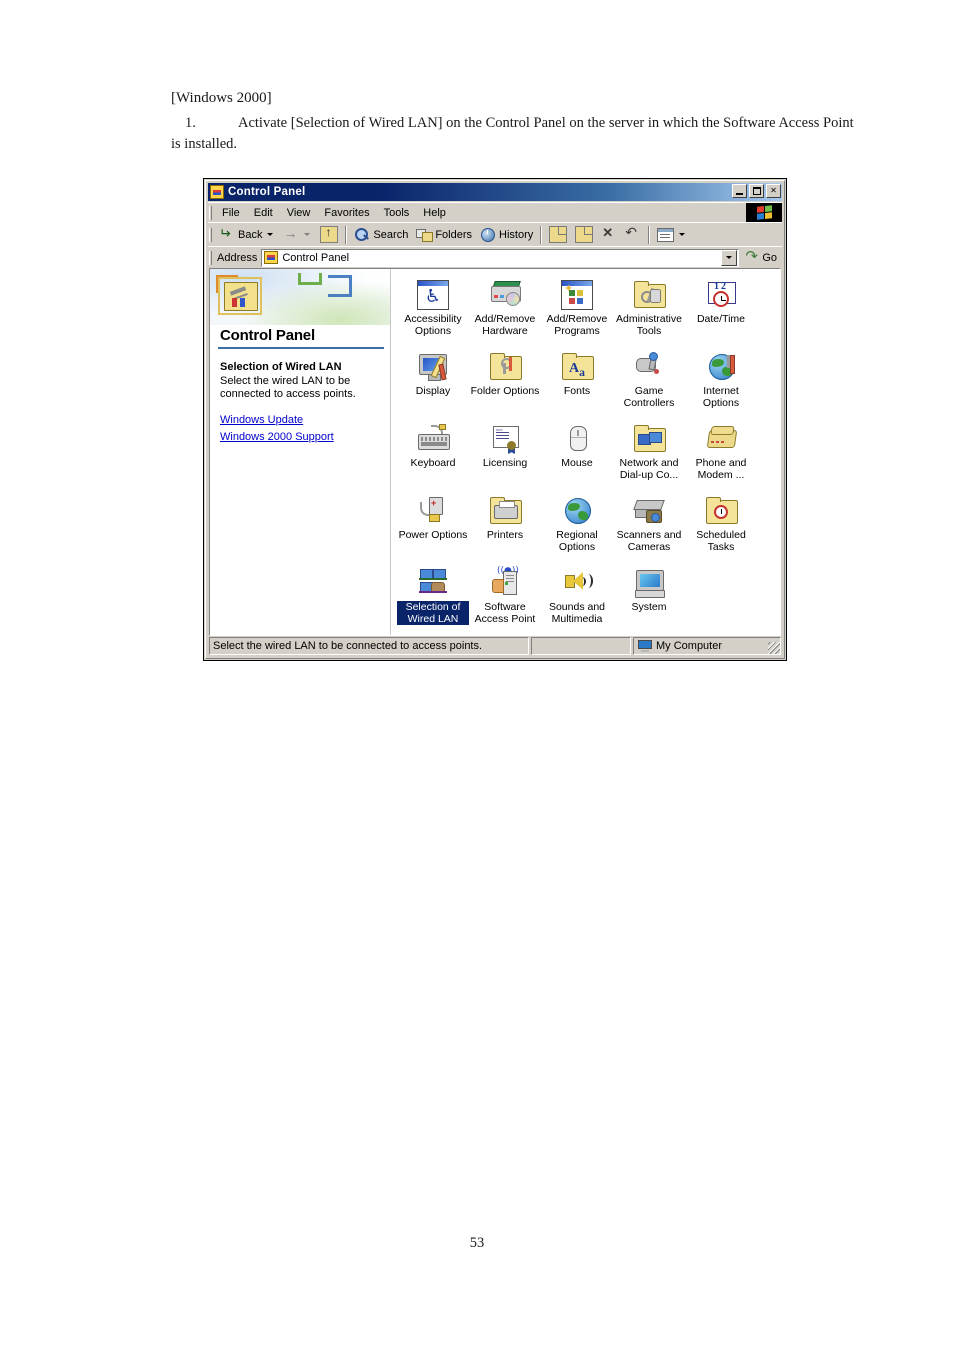 This screenshot has height=1351, width=954. What do you see at coordinates (505, 463) in the screenshot?
I see `cp-item-label: Licensing` at bounding box center [505, 463].